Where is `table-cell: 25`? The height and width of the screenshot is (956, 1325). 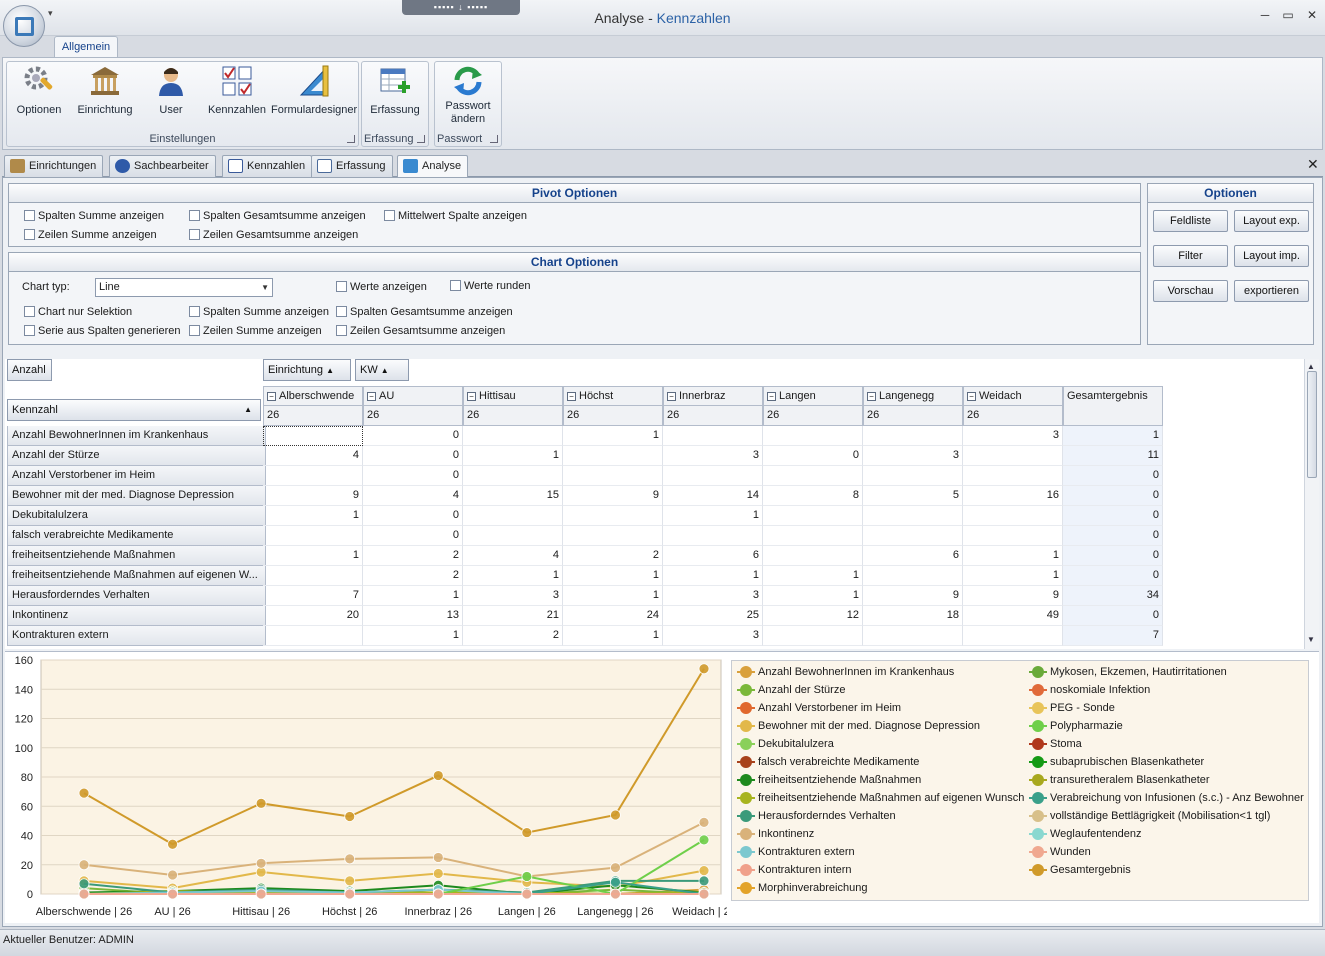
table-cell: 25 is located at coordinates (713, 616).